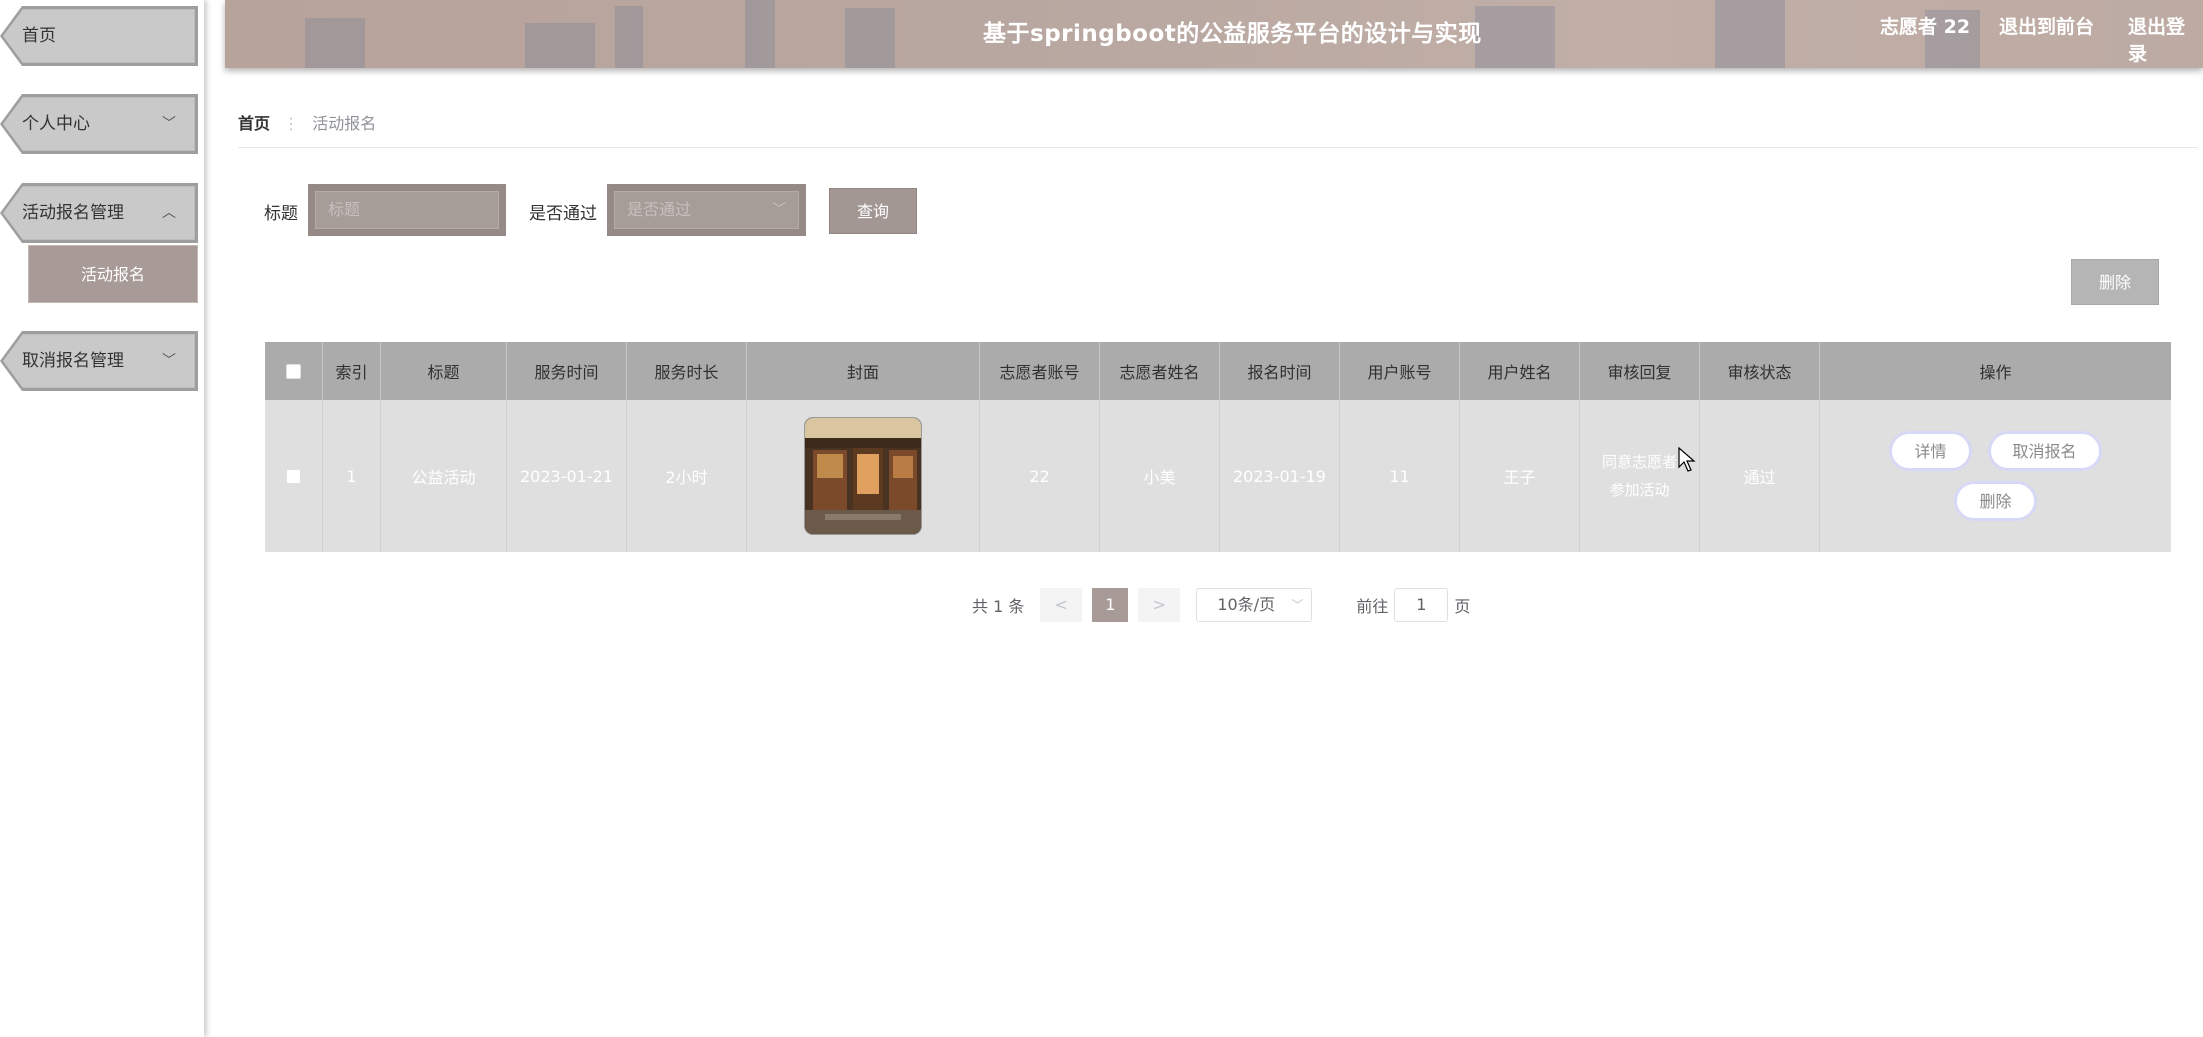 The image size is (2203, 1037). I want to click on page-size-value: 10条/页, so click(1246, 604).